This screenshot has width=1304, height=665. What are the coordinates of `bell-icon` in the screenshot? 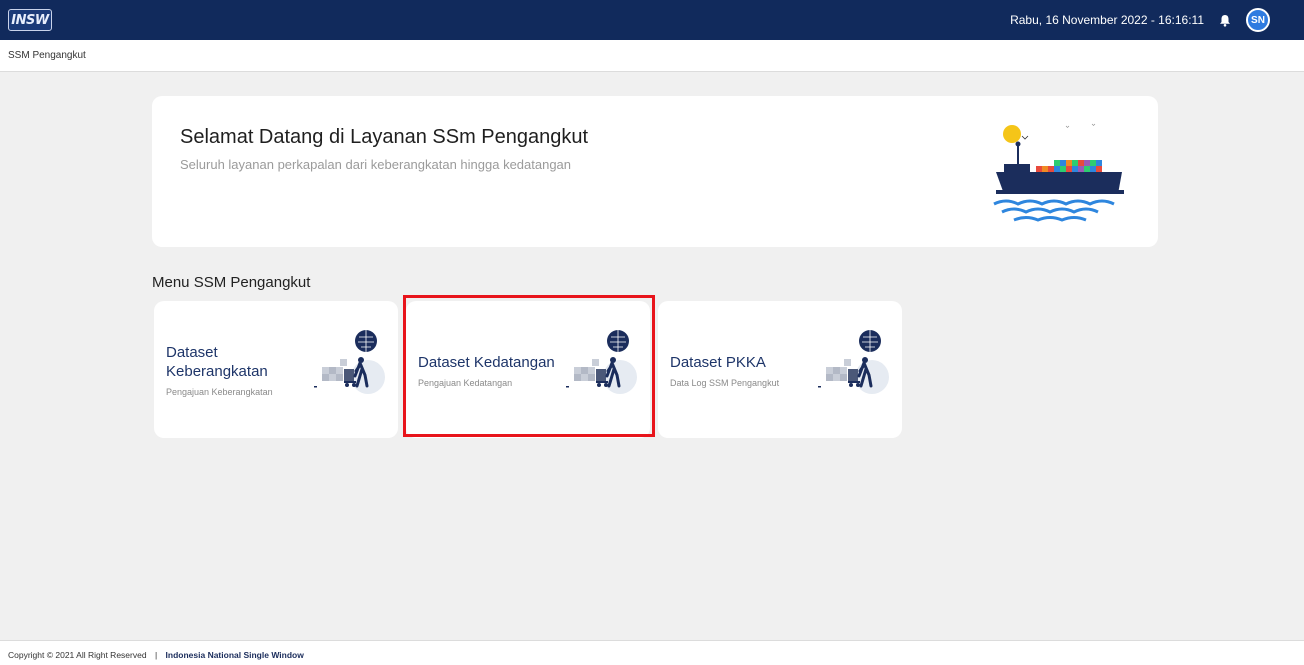 It's located at (1225, 20).